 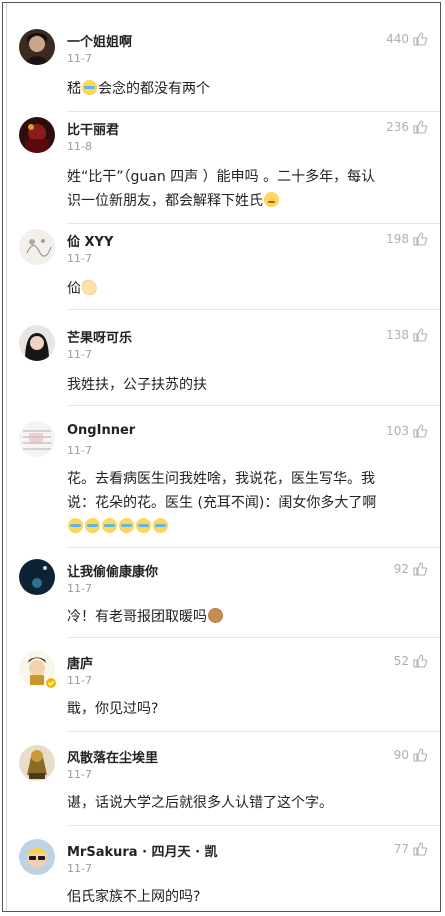 What do you see at coordinates (112, 756) in the screenshot?
I see `username: 风散落在尘埃里` at bounding box center [112, 756].